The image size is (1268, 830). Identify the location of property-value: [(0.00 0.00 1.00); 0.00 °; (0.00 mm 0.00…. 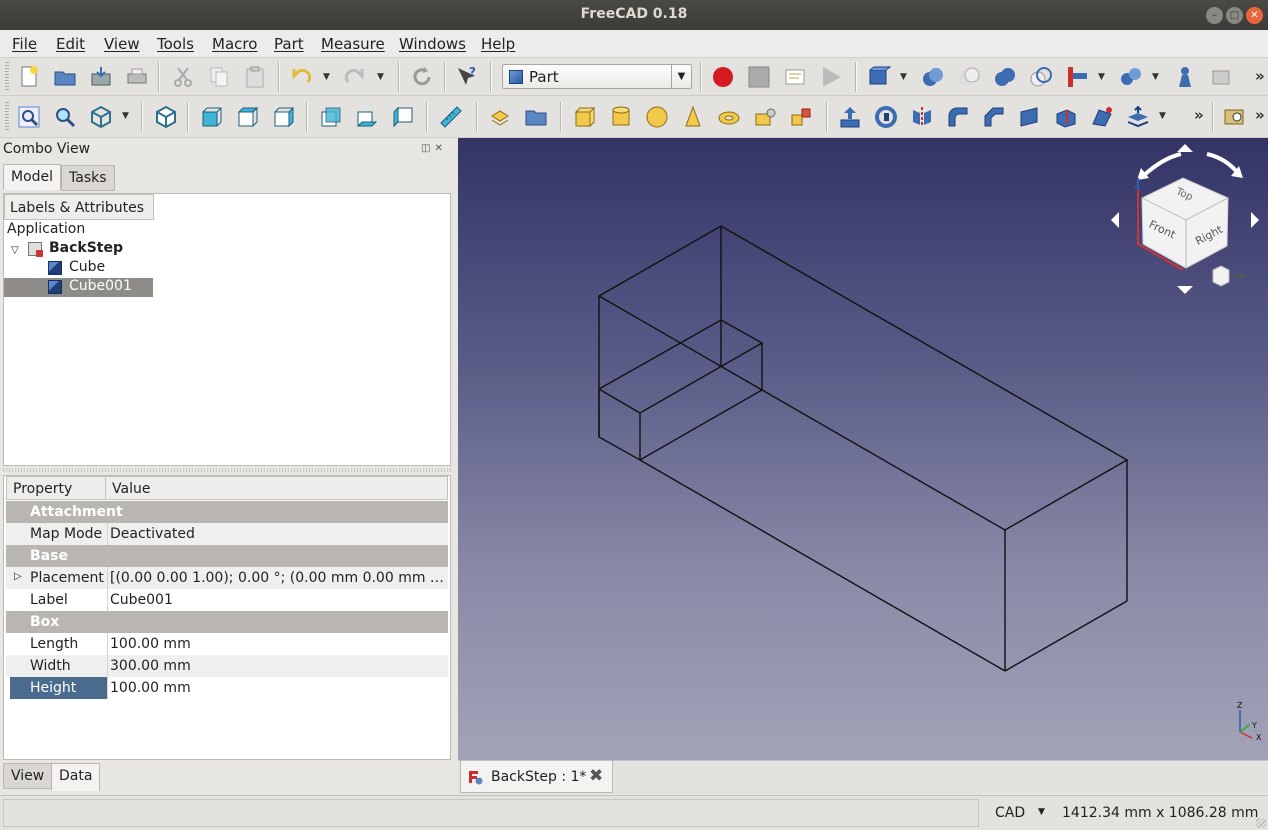
(278, 578).